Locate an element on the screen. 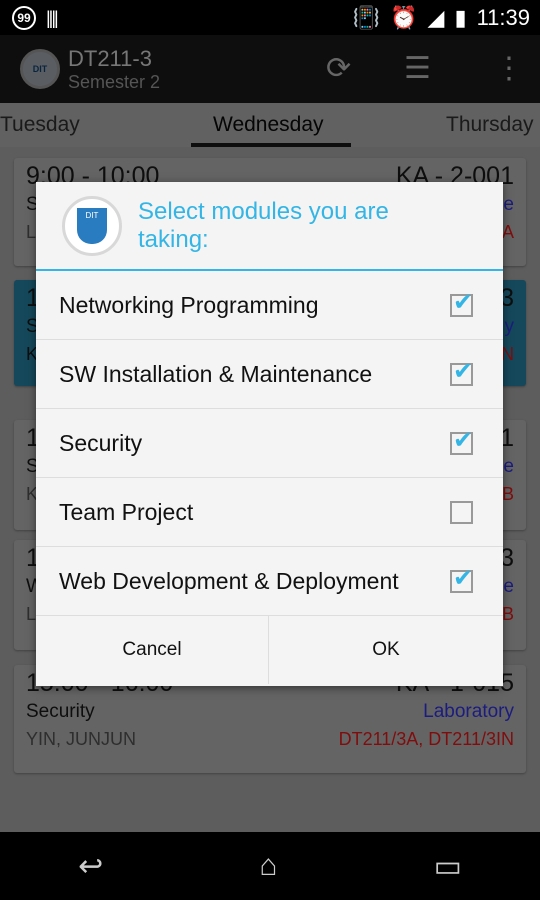 This screenshot has height=900, width=540. module-item: Web Development & Deployment is located at coordinates (269, 581).